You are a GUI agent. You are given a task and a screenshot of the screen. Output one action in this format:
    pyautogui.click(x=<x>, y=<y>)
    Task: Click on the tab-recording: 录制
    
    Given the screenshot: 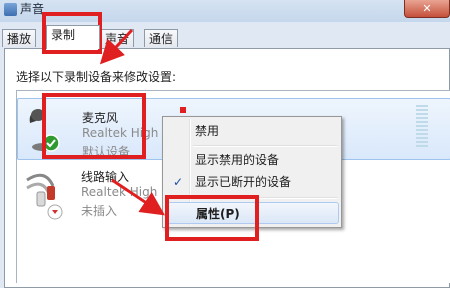 What is the action you would take?
    pyautogui.click(x=73, y=37)
    